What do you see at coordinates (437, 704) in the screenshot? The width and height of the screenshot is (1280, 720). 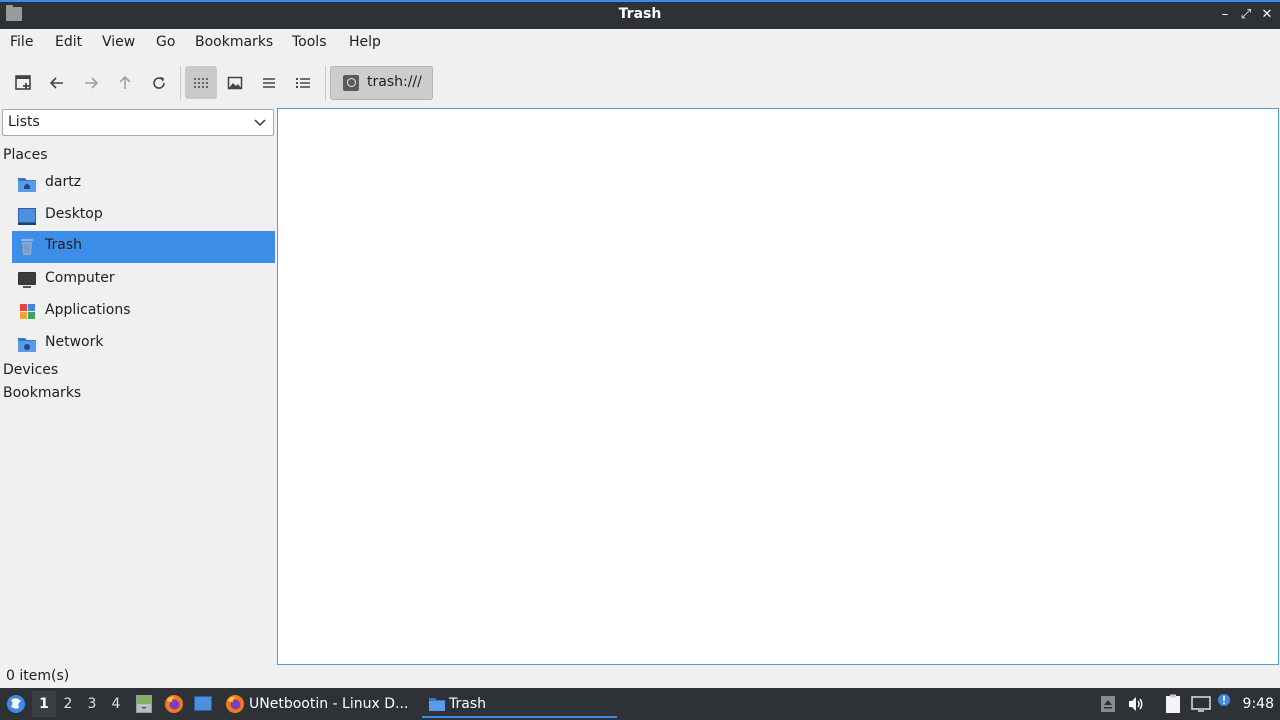 I see `folder-icon` at bounding box center [437, 704].